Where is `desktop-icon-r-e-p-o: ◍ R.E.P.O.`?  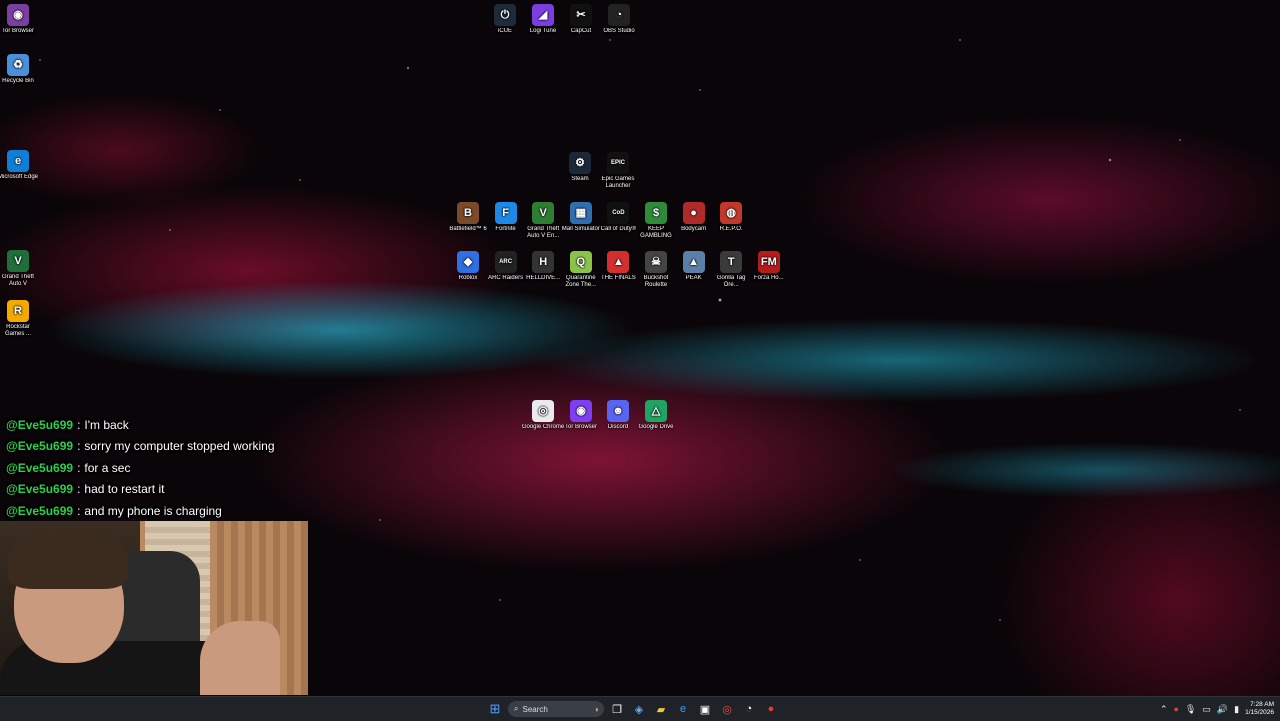
desktop-icon-r-e-p-o: ◍ R.E.P.O. is located at coordinates (731, 217).